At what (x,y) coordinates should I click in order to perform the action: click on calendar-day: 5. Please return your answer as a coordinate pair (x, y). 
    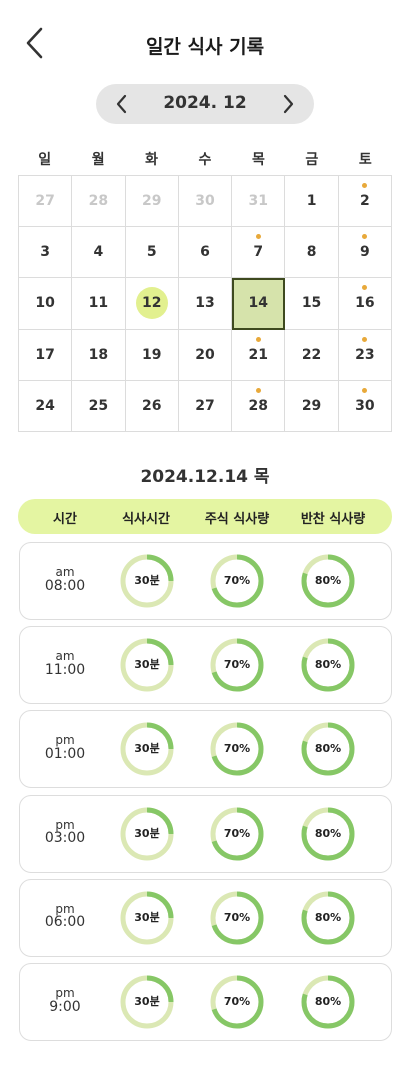
    Looking at the image, I should click on (152, 253).